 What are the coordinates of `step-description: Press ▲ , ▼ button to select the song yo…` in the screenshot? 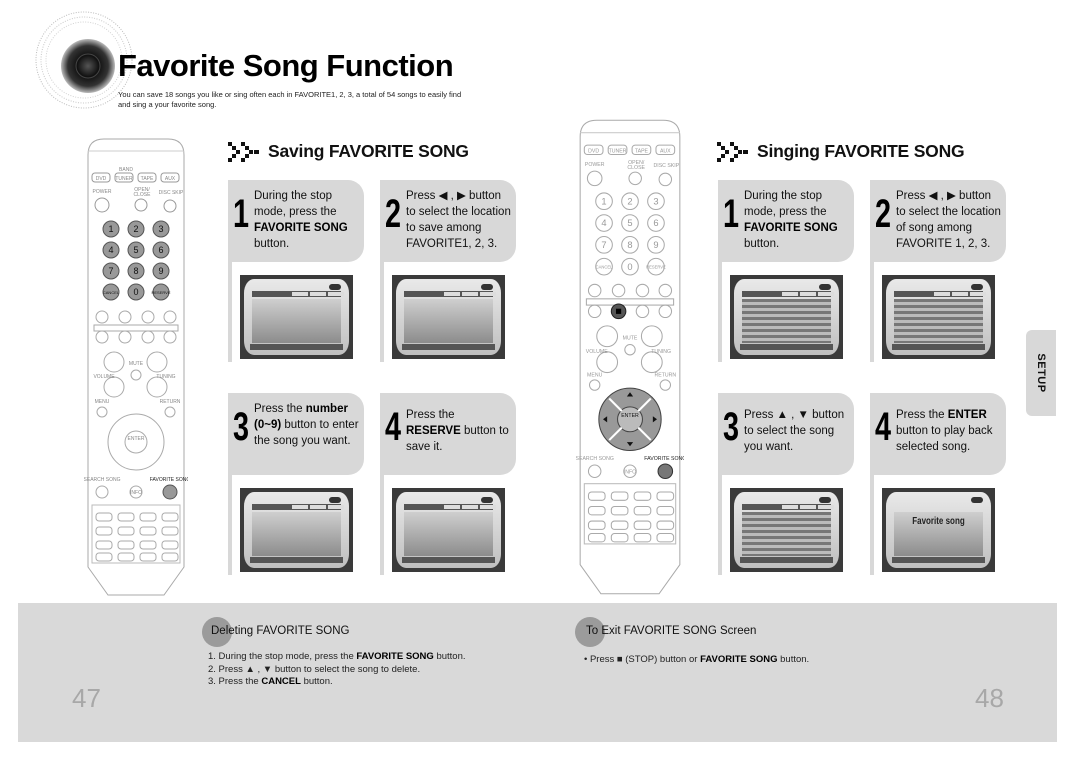 It's located at (794, 431).